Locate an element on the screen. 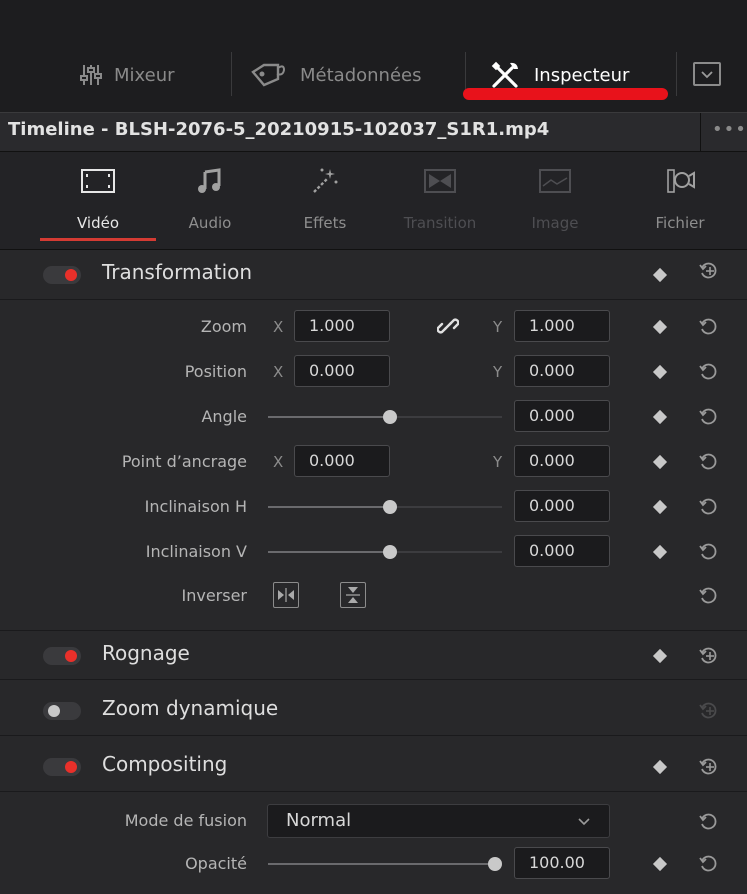  image-icon is located at coordinates (555, 183).